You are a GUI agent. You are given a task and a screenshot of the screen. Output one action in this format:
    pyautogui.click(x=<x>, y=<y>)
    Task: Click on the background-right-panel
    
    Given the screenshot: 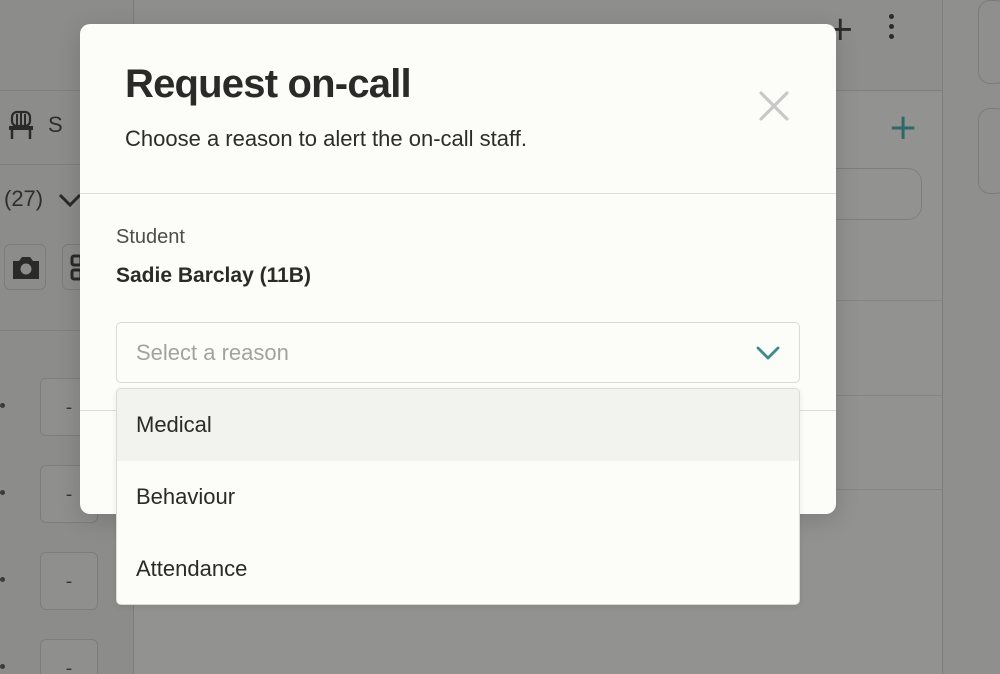 What is the action you would take?
    pyautogui.click(x=971, y=337)
    